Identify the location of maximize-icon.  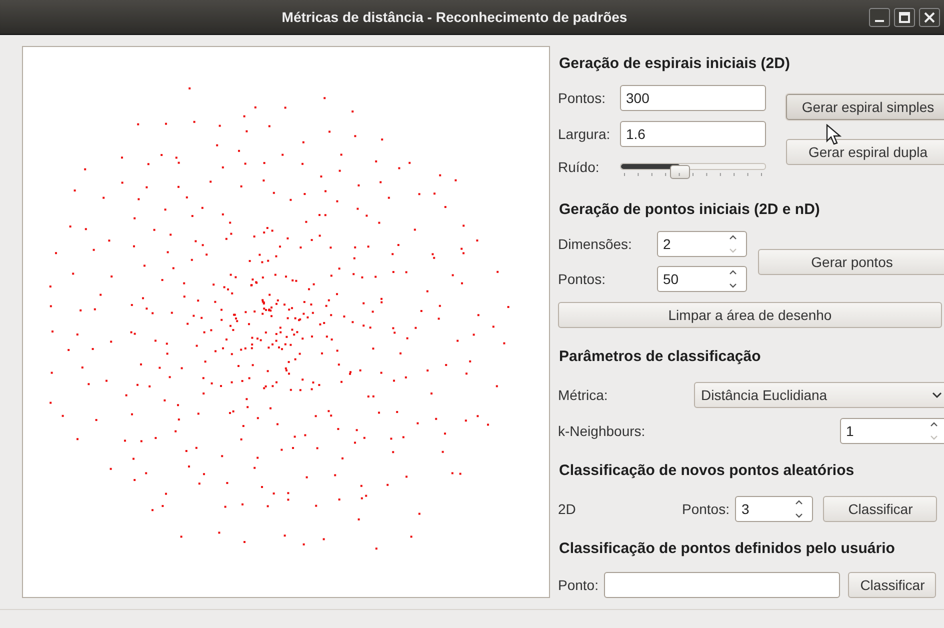
(904, 17).